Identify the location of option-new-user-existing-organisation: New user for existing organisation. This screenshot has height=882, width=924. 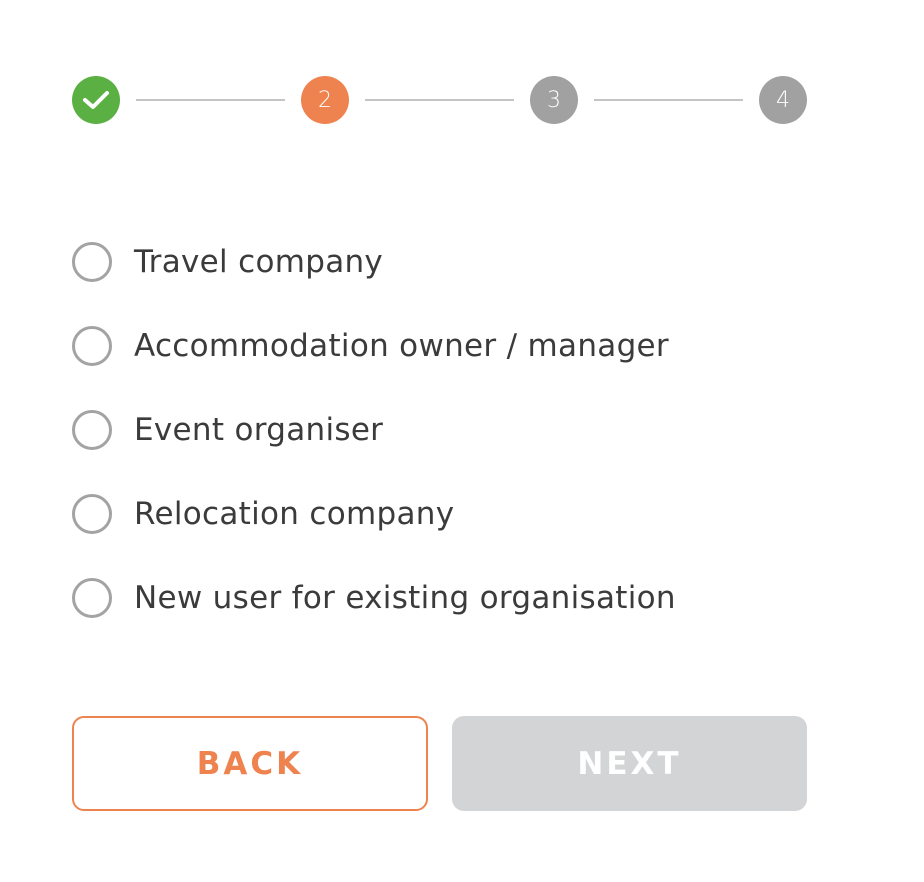
(452, 598).